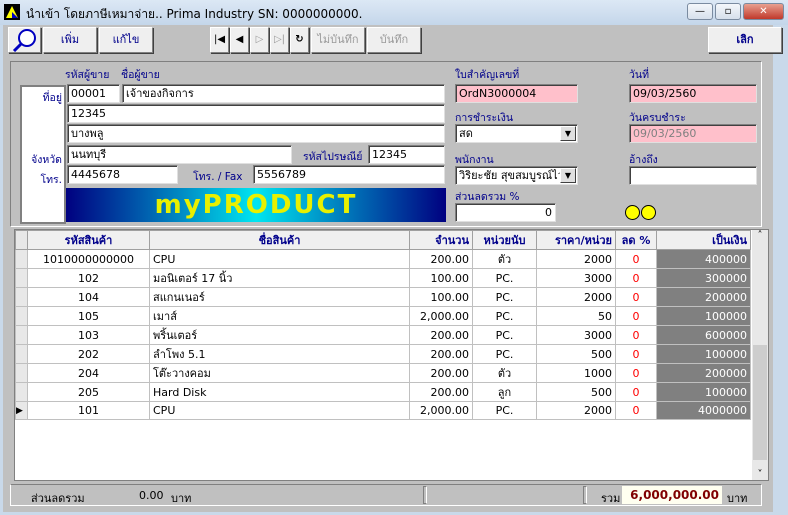 The image size is (788, 515). I want to click on table-row: 103 พริ้นเตอร์ 200.00 PC. 3000 0 600000, so click(383, 335).